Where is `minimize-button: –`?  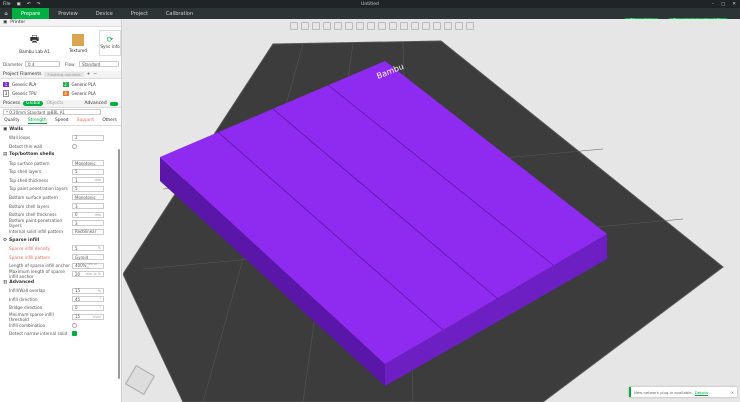
minimize-button: – is located at coordinates (713, 4).